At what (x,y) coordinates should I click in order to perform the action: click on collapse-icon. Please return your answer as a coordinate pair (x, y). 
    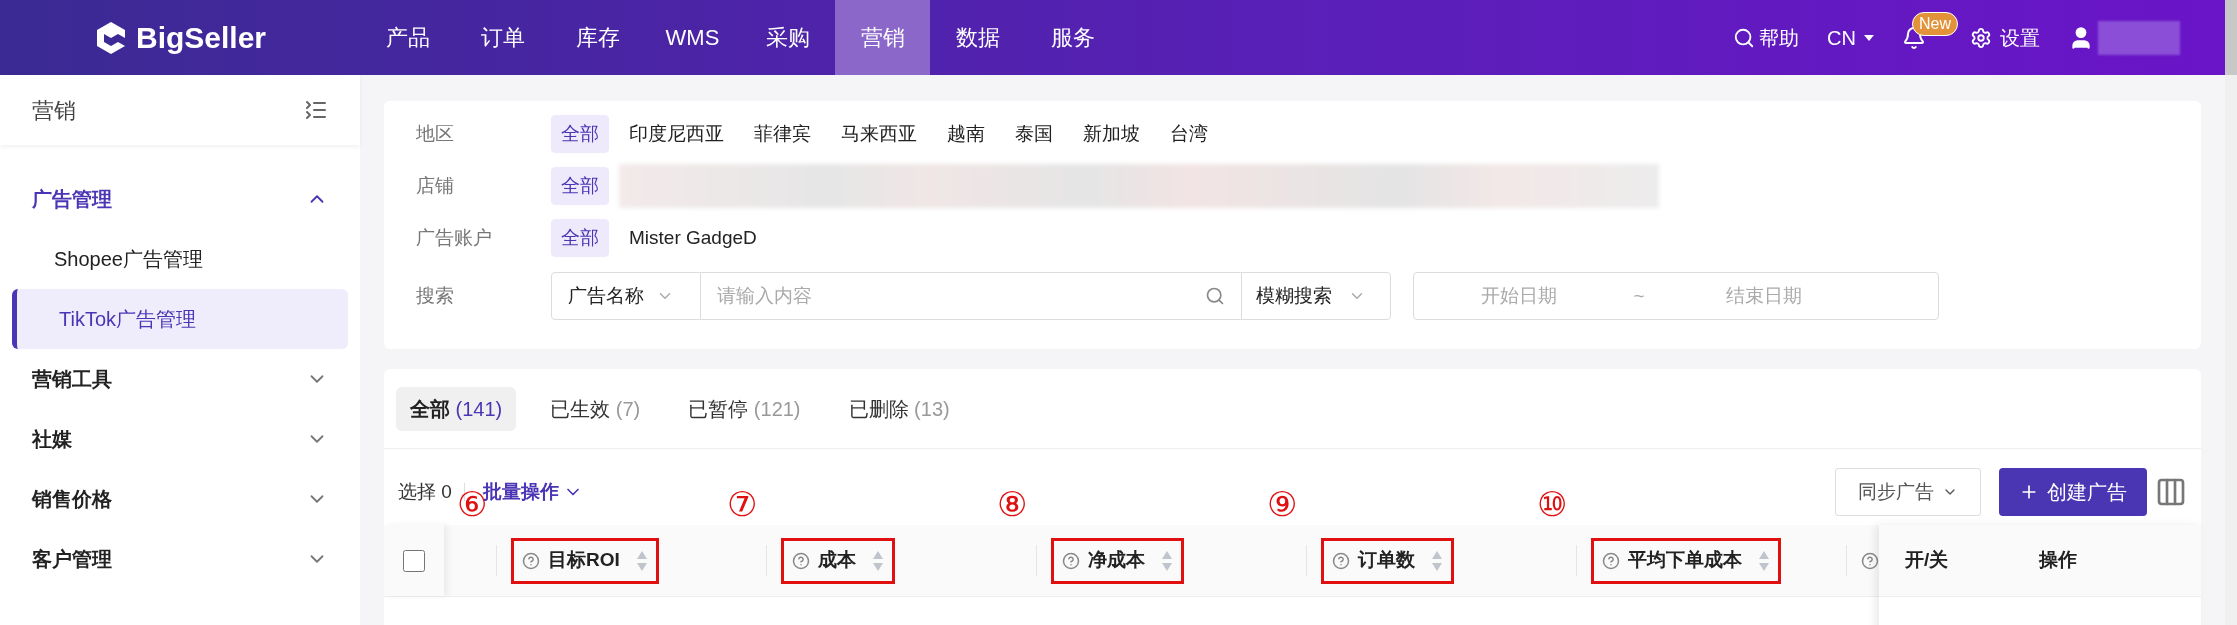
    Looking at the image, I should click on (316, 110).